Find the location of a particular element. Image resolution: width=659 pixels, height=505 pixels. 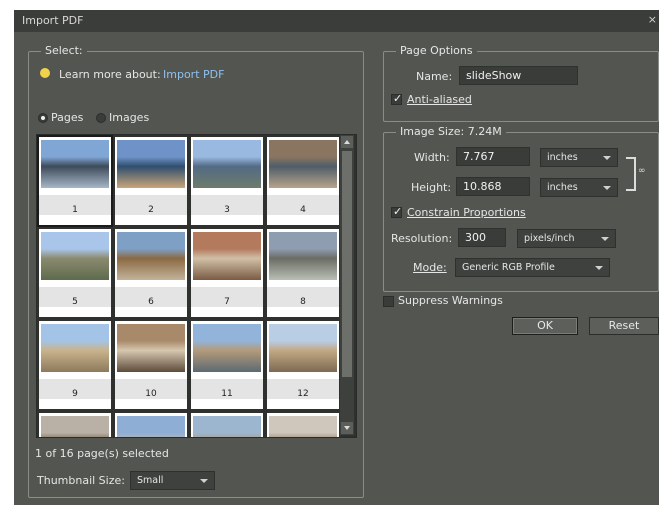

pages-radio is located at coordinates (43, 118).